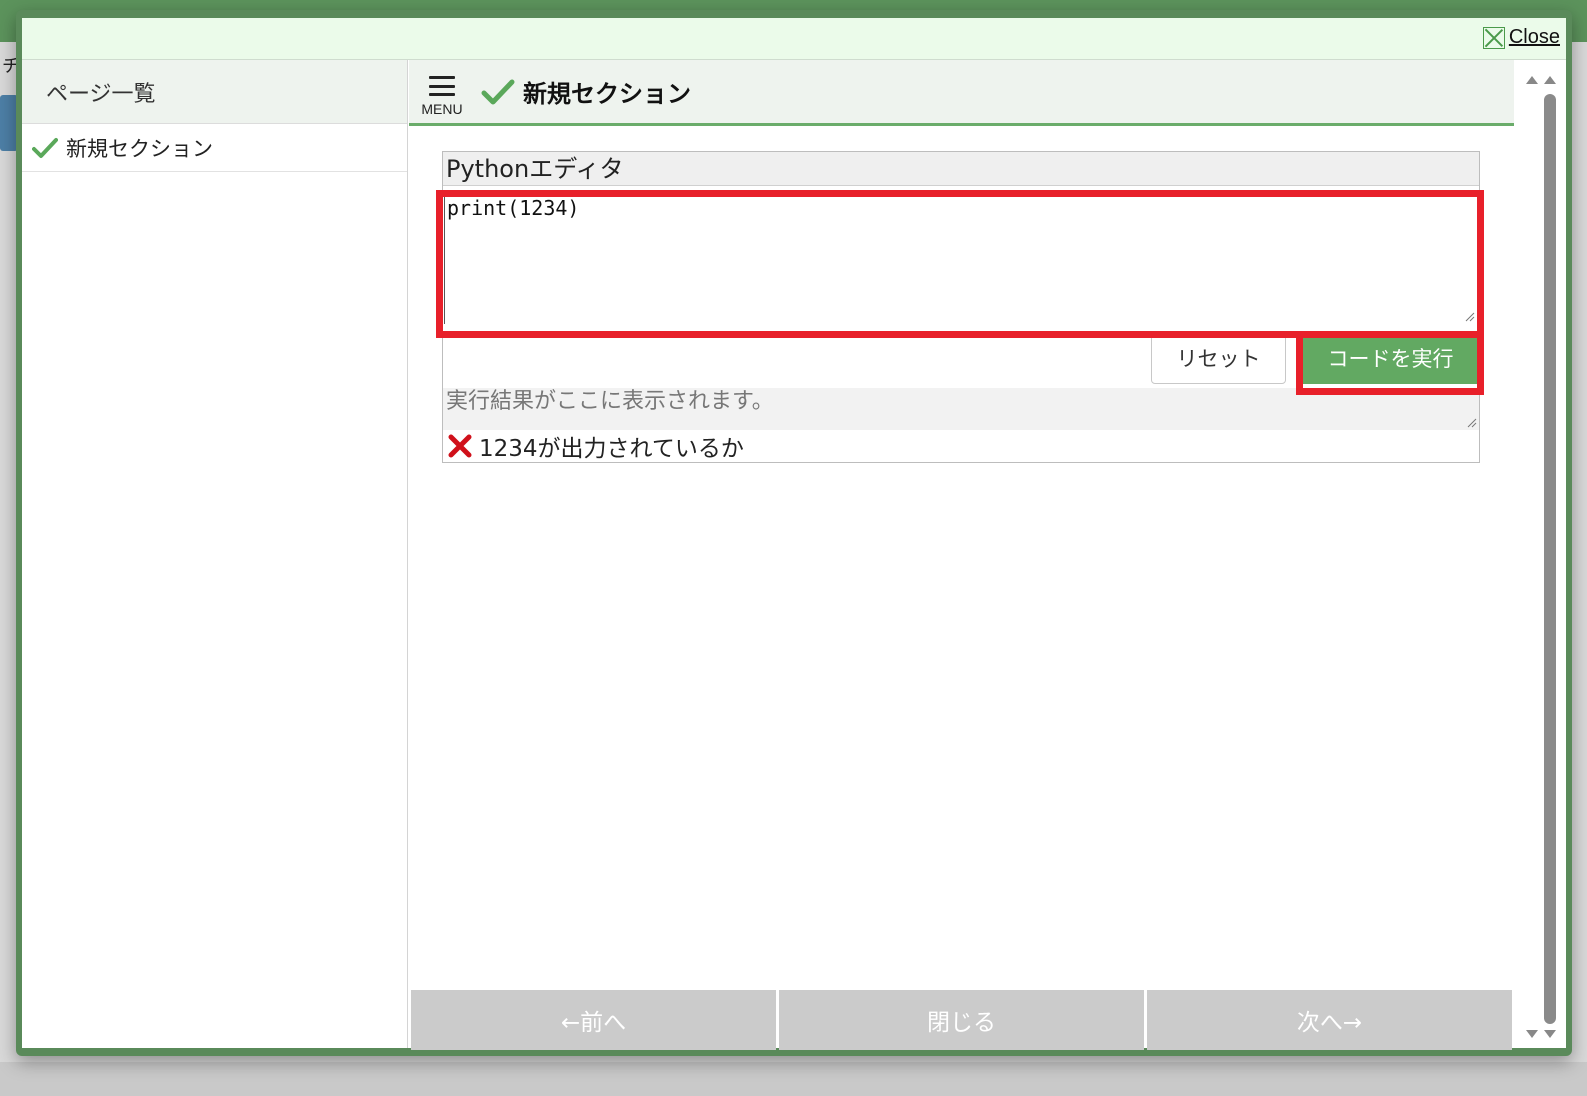 The height and width of the screenshot is (1096, 1587). I want to click on editor-title: Pythonエディタ, so click(961, 169).